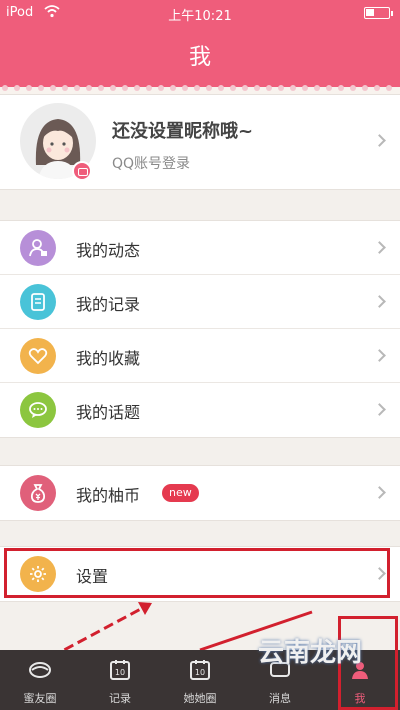 Image resolution: width=400 pixels, height=710 pixels. What do you see at coordinates (175, 634) in the screenshot?
I see `annotation-arrows` at bounding box center [175, 634].